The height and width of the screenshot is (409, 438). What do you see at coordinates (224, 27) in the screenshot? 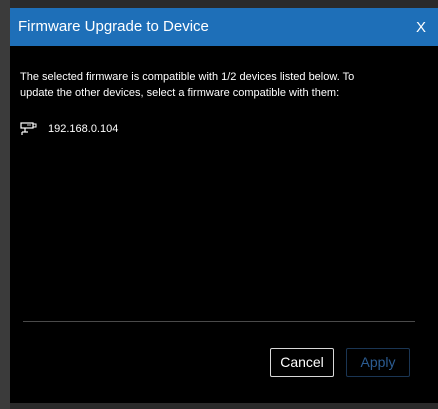
I see `dialog-titlebar: Firmware Upgrade to Device X` at bounding box center [224, 27].